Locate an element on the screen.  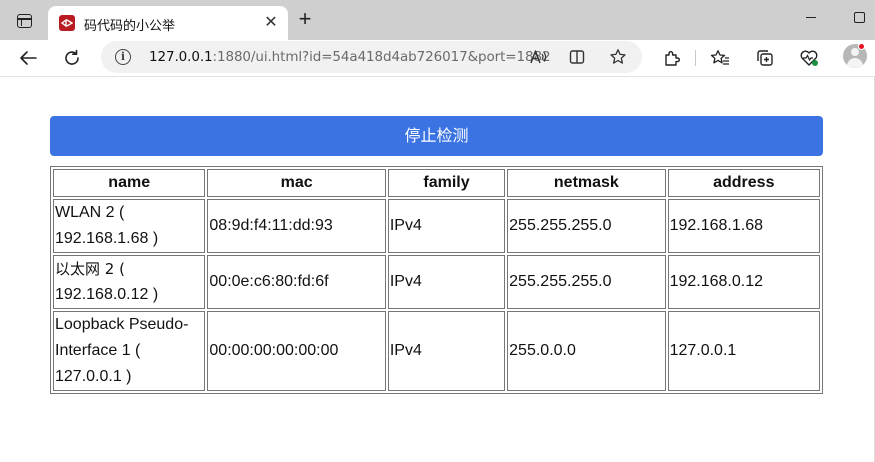
tab-close-icon: ✕ is located at coordinates (271, 23).